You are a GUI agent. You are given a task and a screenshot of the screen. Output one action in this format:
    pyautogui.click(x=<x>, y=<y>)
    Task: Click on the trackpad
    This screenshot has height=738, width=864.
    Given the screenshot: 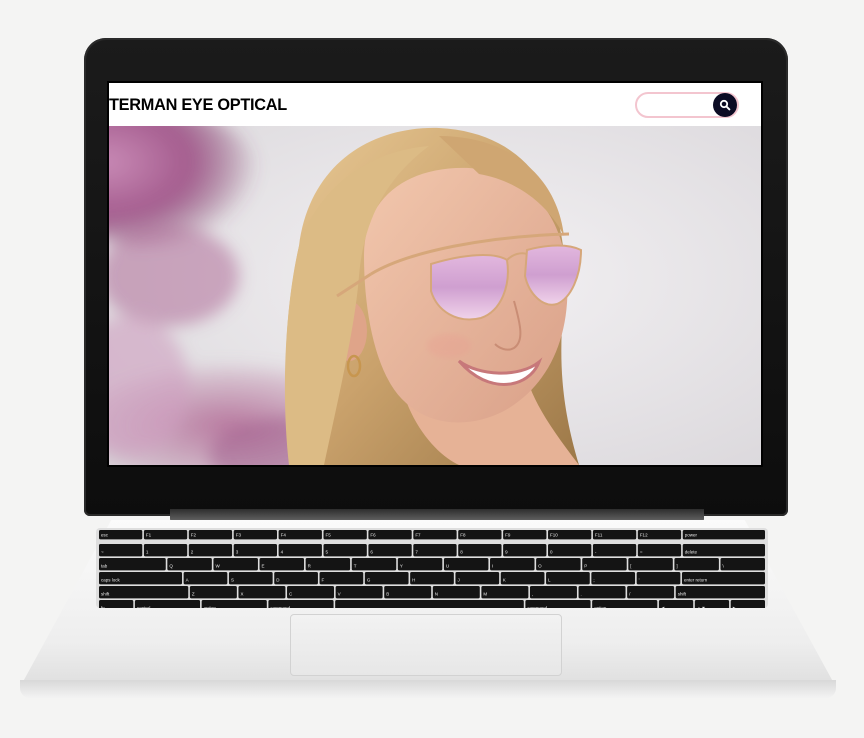 What is the action you would take?
    pyautogui.click(x=426, y=645)
    